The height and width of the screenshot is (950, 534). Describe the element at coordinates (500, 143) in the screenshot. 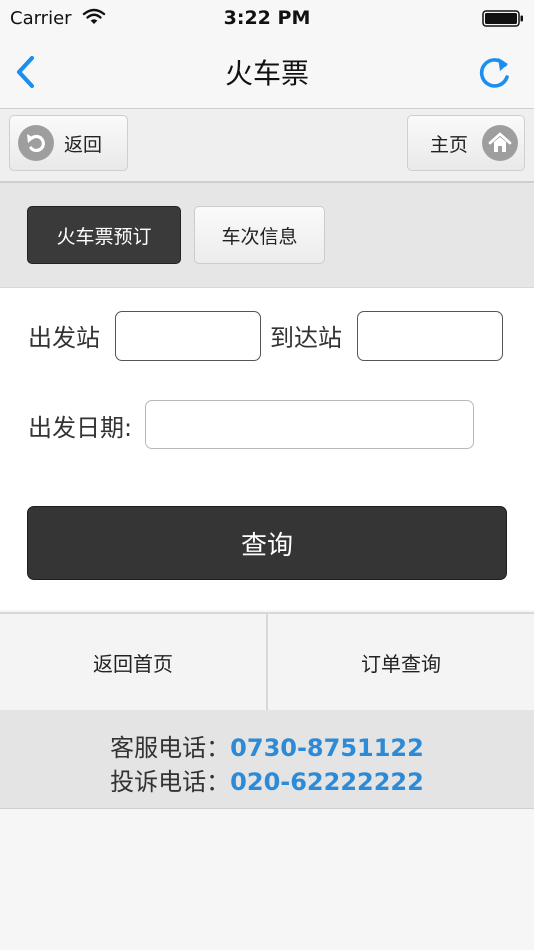

I see `home-circle-icon` at that location.